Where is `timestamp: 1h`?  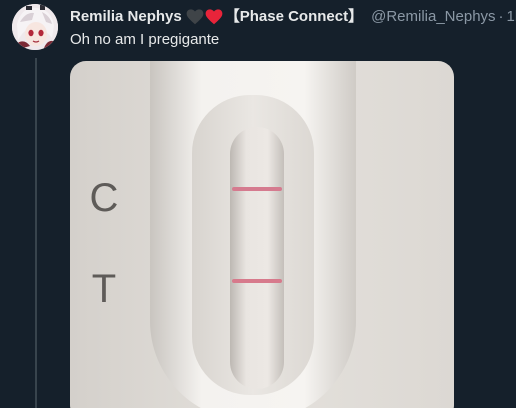
timestamp: 1h is located at coordinates (511, 17).